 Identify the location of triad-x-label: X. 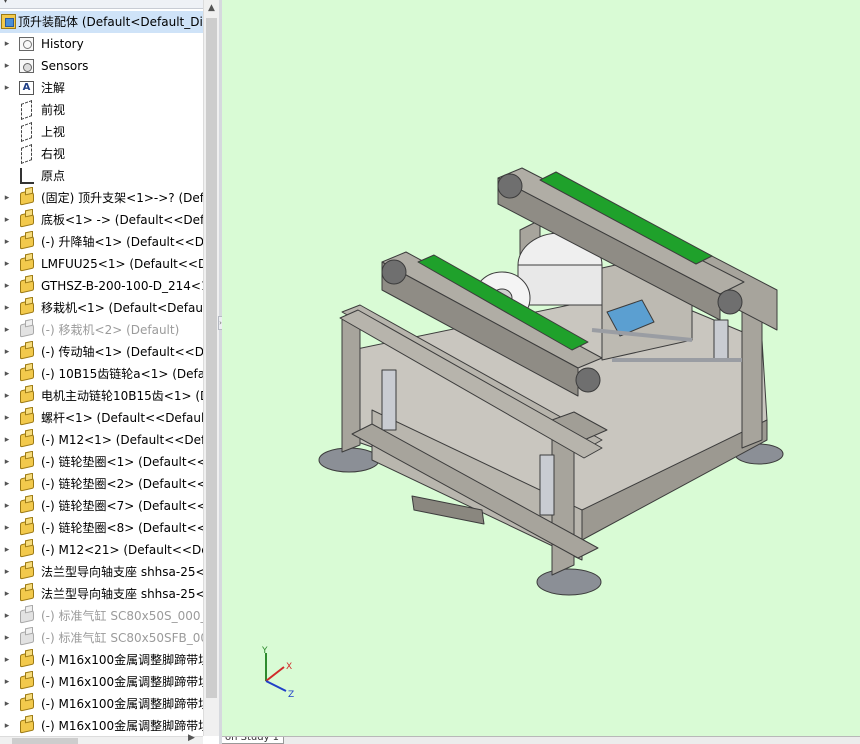
(289, 667).